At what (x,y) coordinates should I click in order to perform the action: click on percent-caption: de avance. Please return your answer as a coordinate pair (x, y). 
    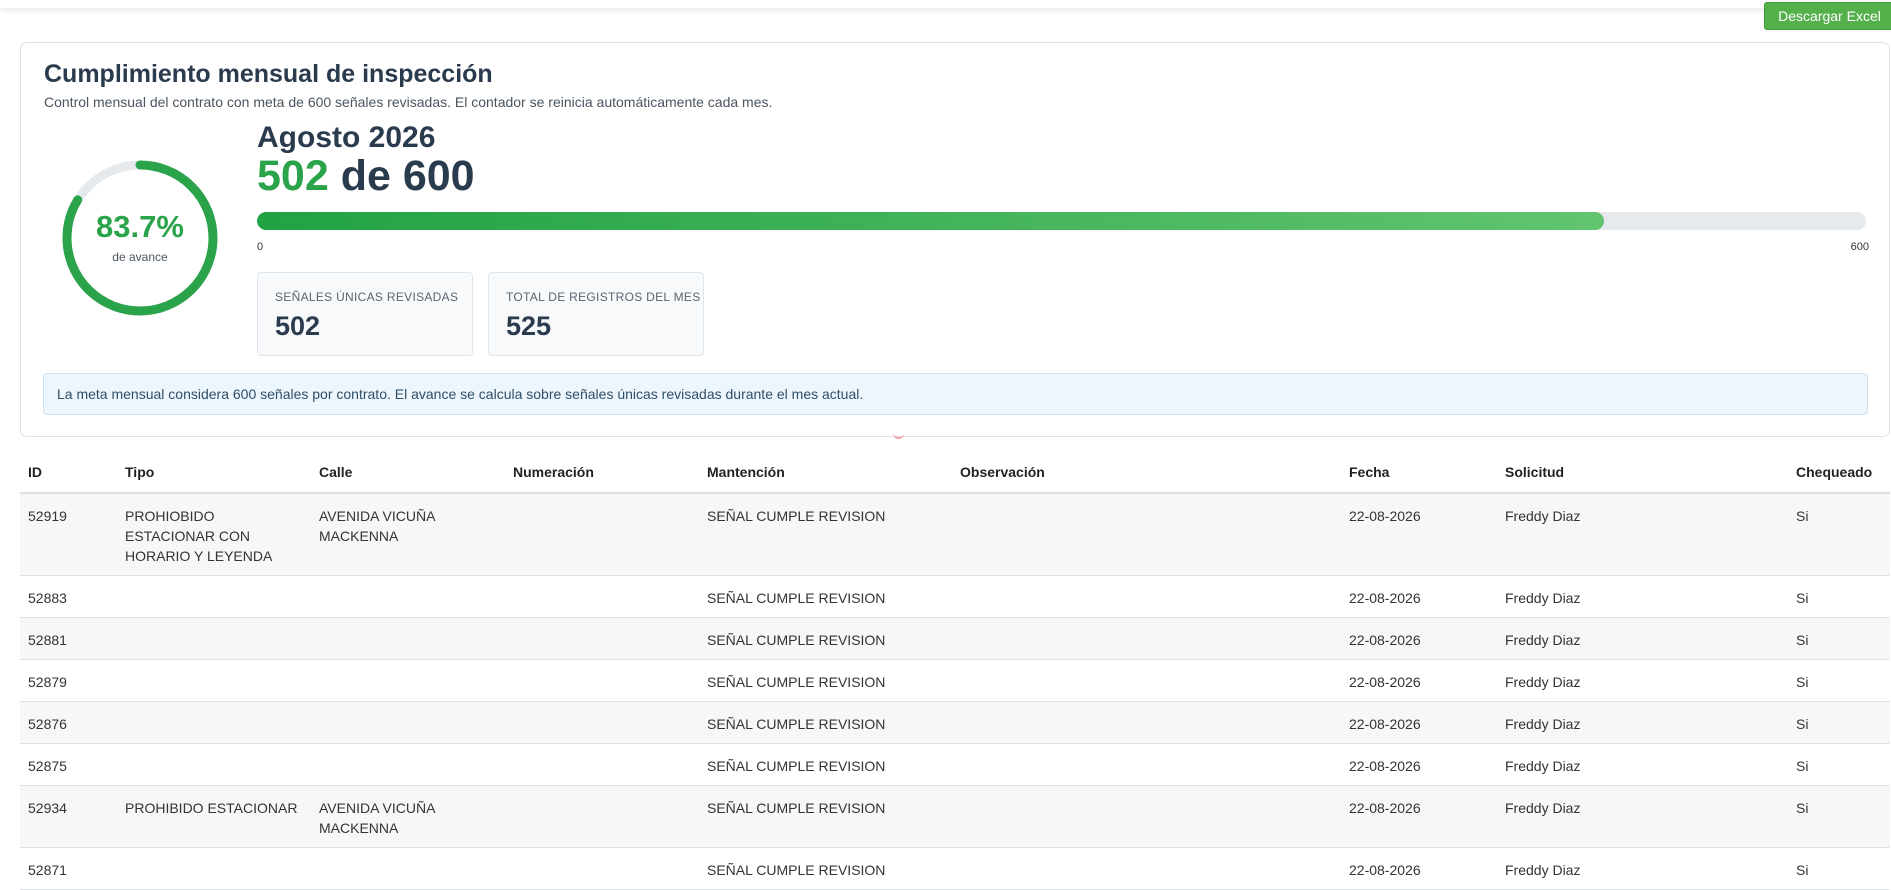
    Looking at the image, I should click on (140, 257).